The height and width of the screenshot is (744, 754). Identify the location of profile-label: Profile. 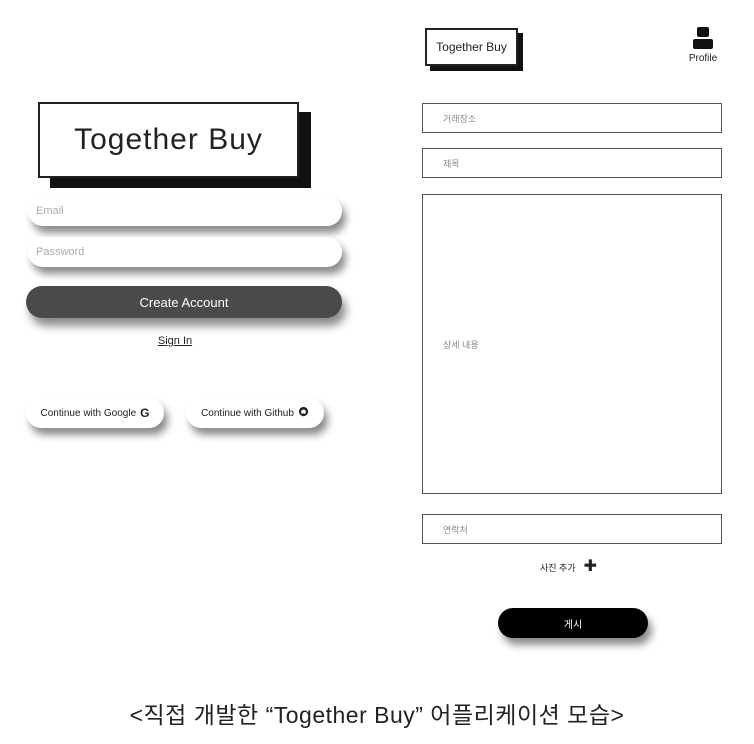
(703, 58).